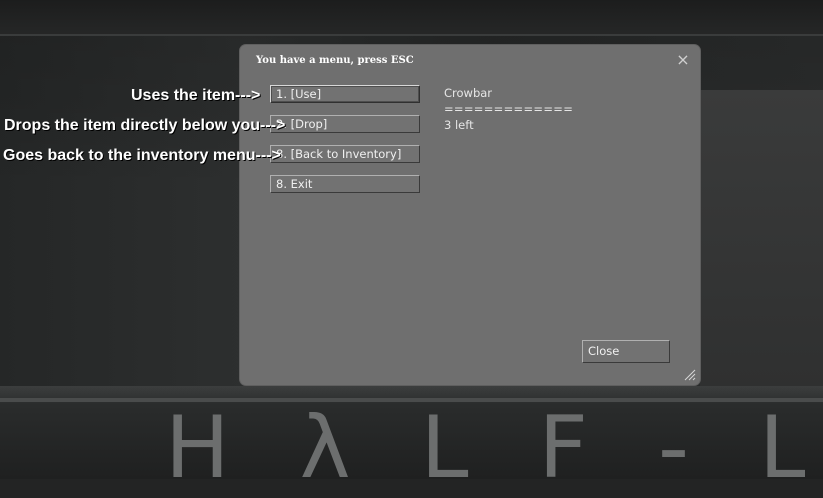  What do you see at coordinates (411, 18) in the screenshot?
I see `background-ceiling` at bounding box center [411, 18].